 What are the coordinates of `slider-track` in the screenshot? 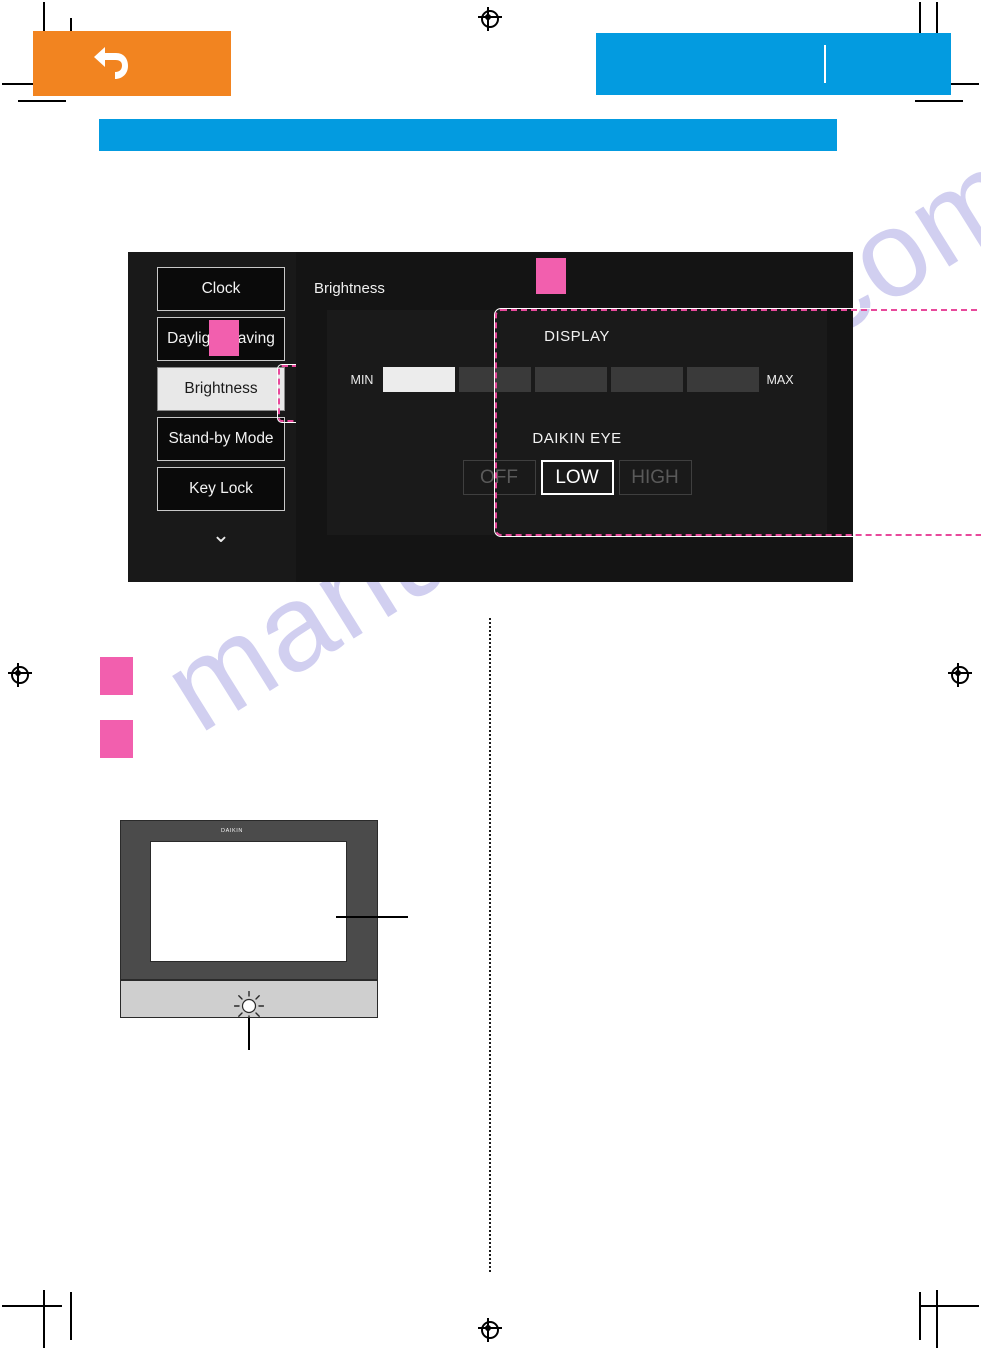 It's located at (571, 379).